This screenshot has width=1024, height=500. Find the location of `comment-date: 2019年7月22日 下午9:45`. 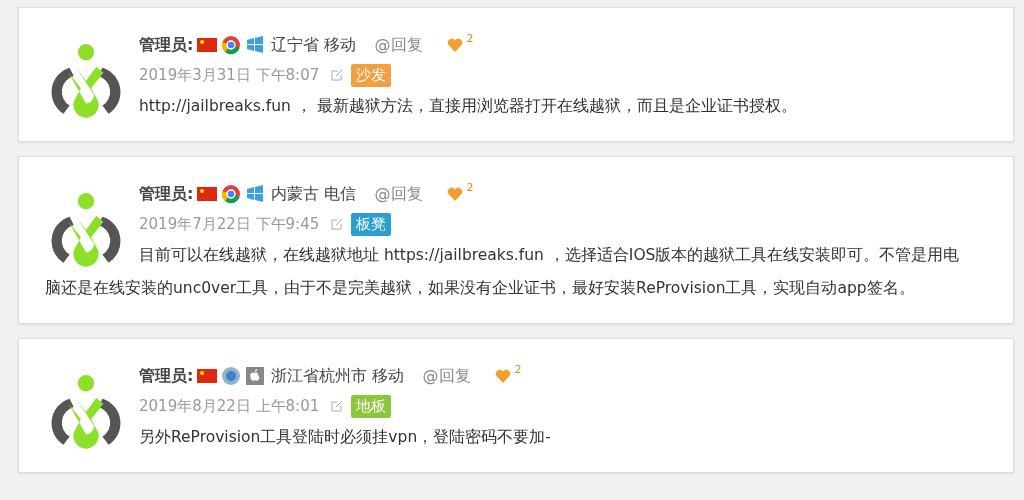

comment-date: 2019年7月22日 下午9:45 is located at coordinates (229, 224).